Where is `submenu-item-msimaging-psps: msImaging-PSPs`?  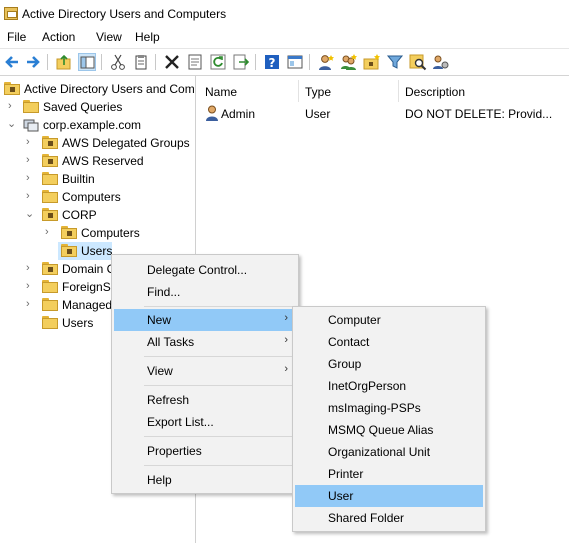 submenu-item-msimaging-psps: msImaging-PSPs is located at coordinates (389, 408).